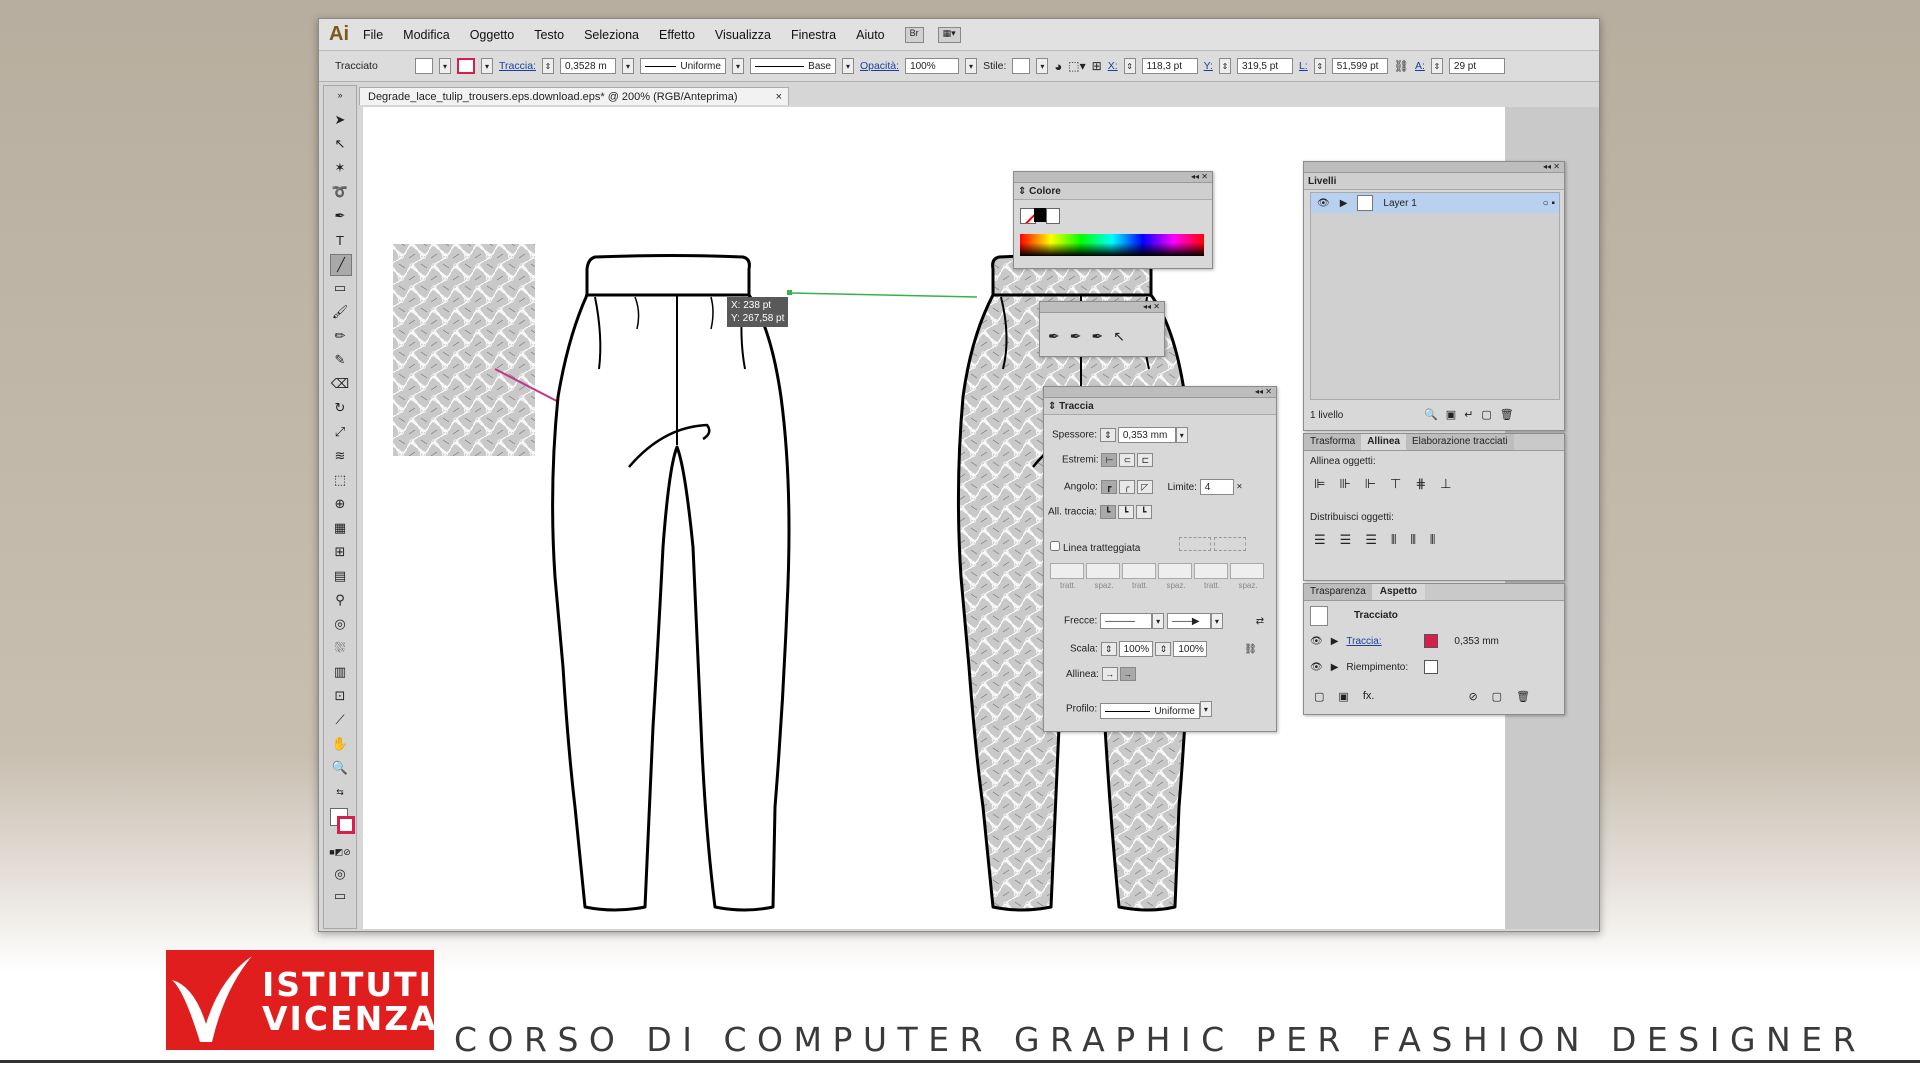 The width and height of the screenshot is (1920, 1080). What do you see at coordinates (340, 528) in the screenshot?
I see `perspective-grid-tool-icon: ▦` at bounding box center [340, 528].